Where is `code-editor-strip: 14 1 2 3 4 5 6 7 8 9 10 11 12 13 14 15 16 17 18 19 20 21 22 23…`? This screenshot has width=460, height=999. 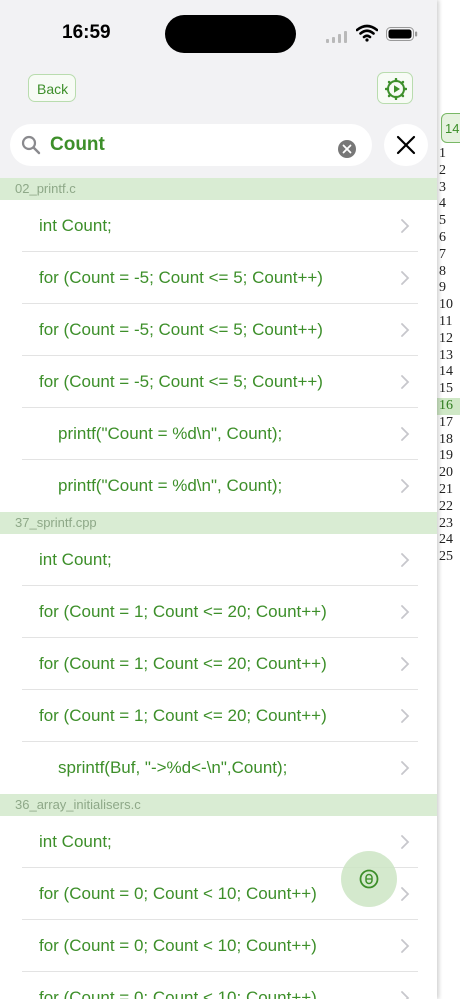
code-editor-strip: 14 1 2 3 4 5 6 7 8 9 10 11 12 13 14 15 16 17 18 19 20 21 22 23… is located at coordinates (448, 499).